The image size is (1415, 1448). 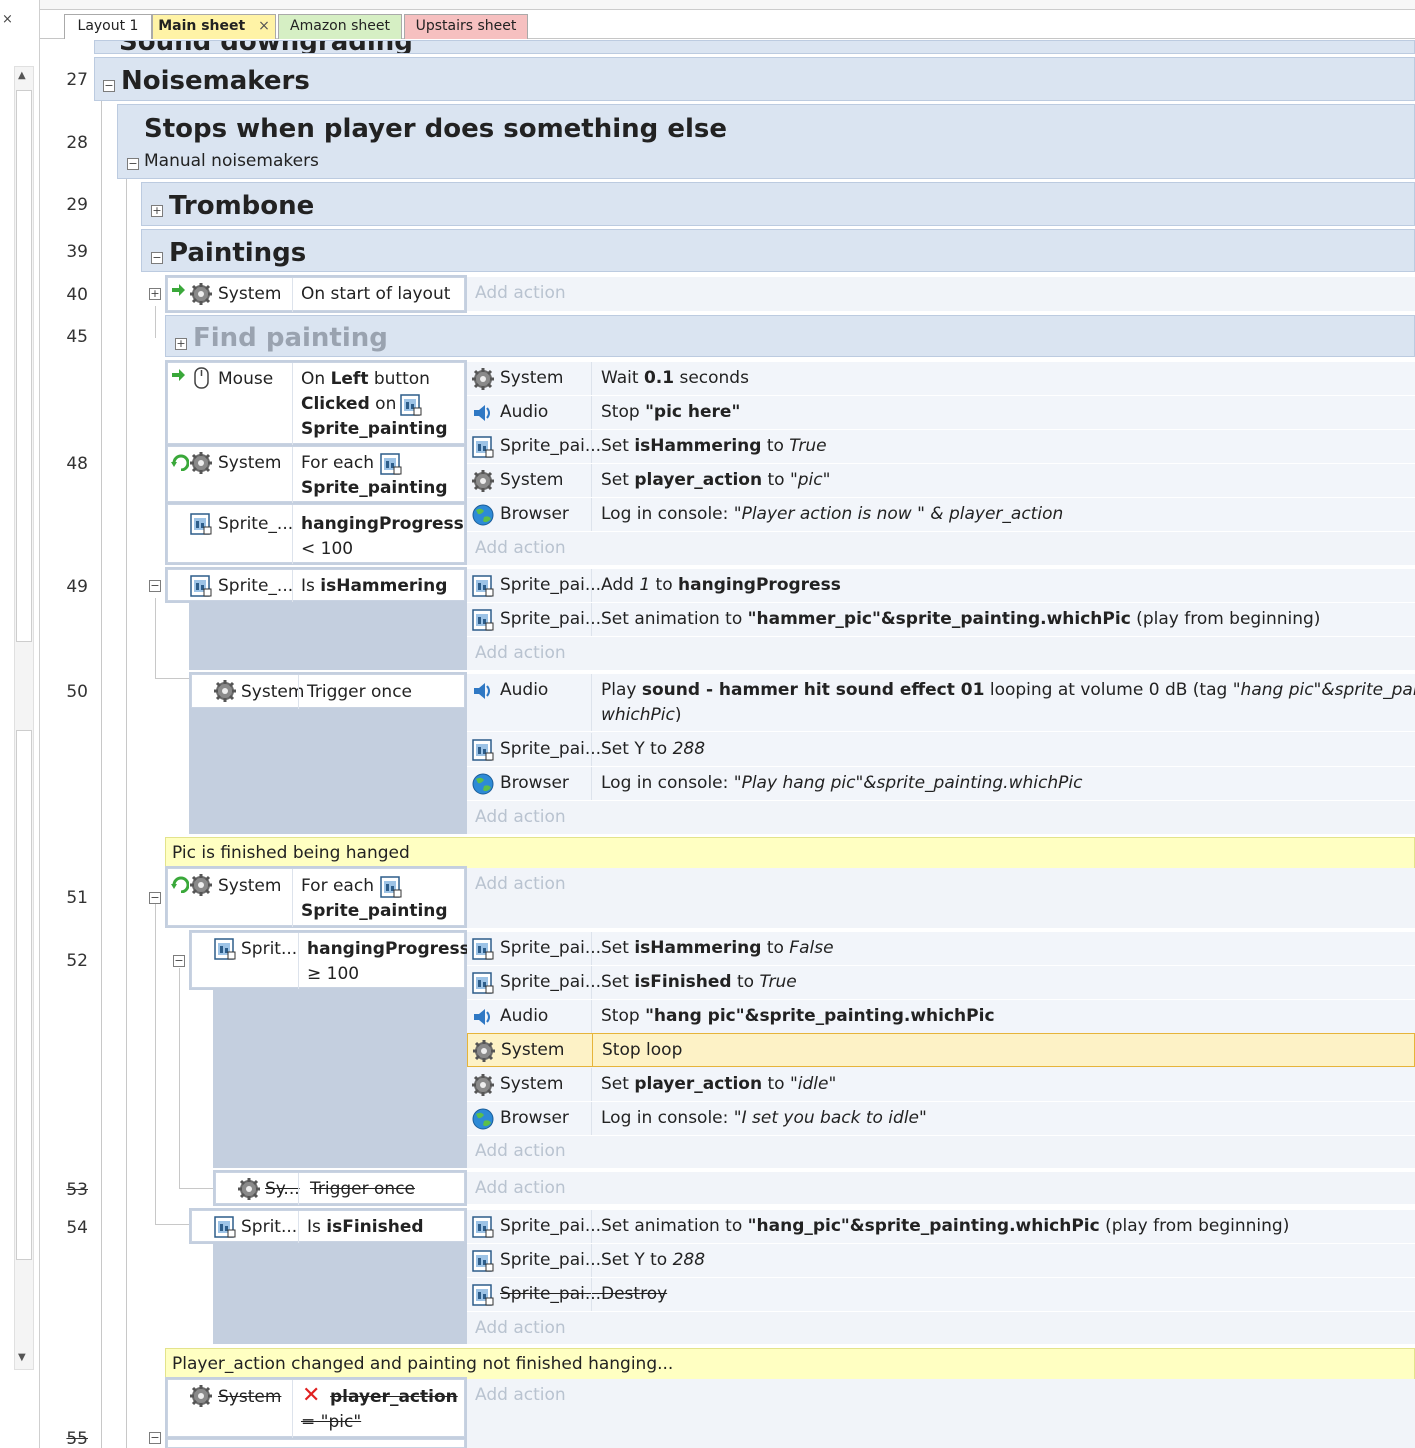 What do you see at coordinates (328, 636) in the screenshot?
I see `event-49-subevent-indent` at bounding box center [328, 636].